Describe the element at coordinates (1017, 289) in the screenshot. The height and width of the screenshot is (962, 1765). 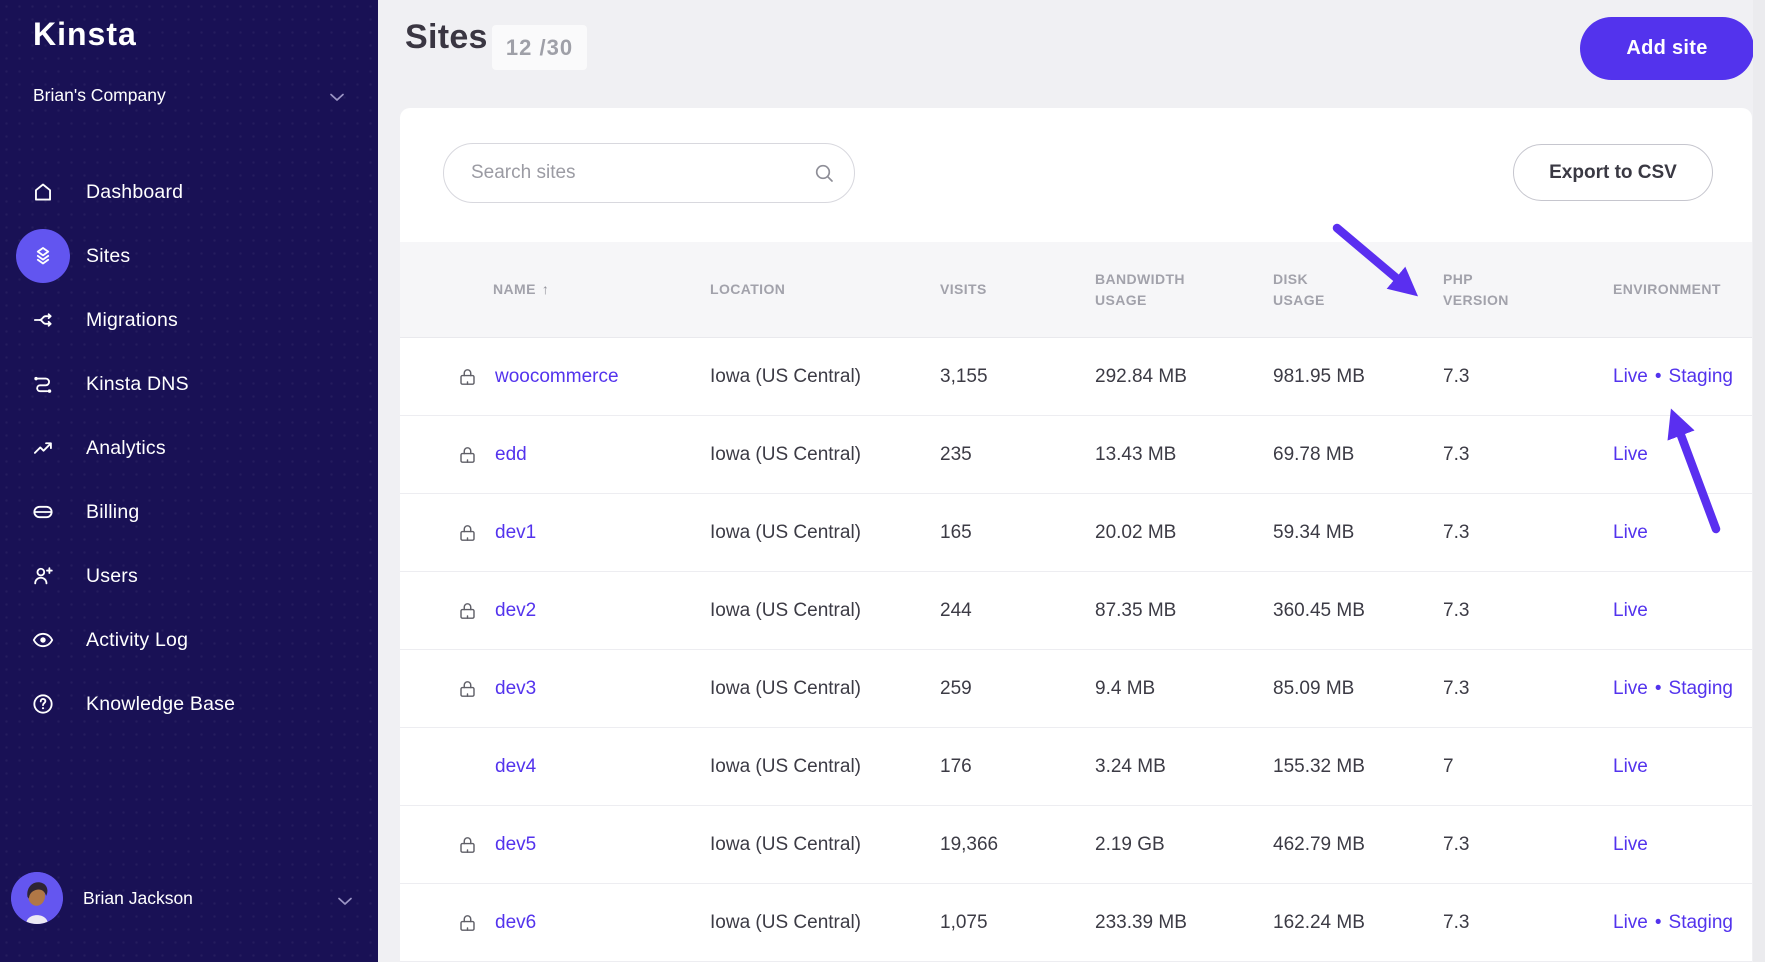
I see `column-header-visits: Visits` at that location.